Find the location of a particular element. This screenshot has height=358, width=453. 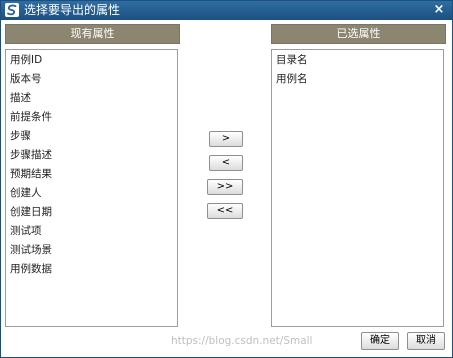

list-item: 用例名 is located at coordinates (357, 79).